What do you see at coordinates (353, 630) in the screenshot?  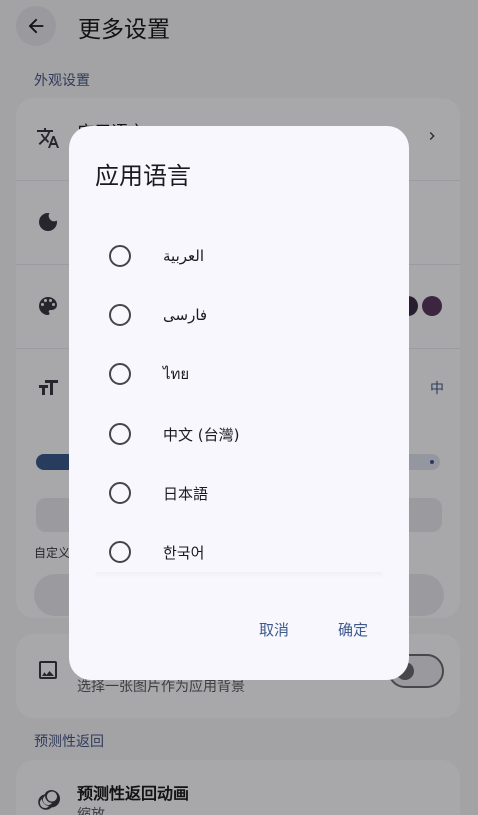 I see `confirm-button: 确定` at bounding box center [353, 630].